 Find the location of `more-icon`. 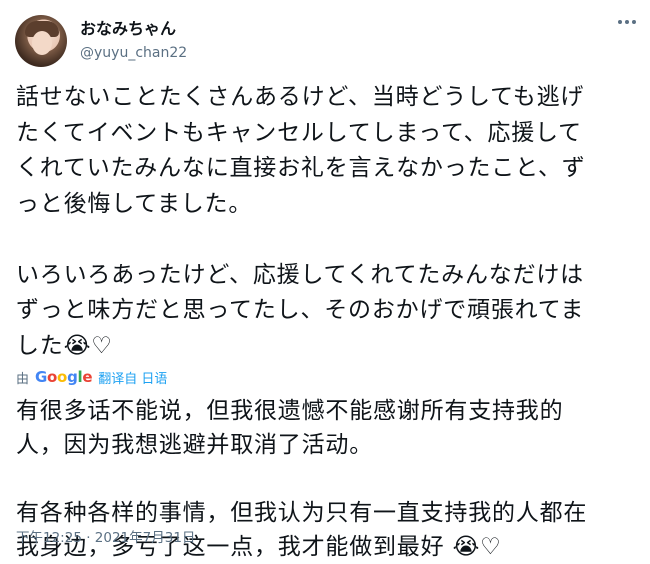

more-icon is located at coordinates (627, 22).